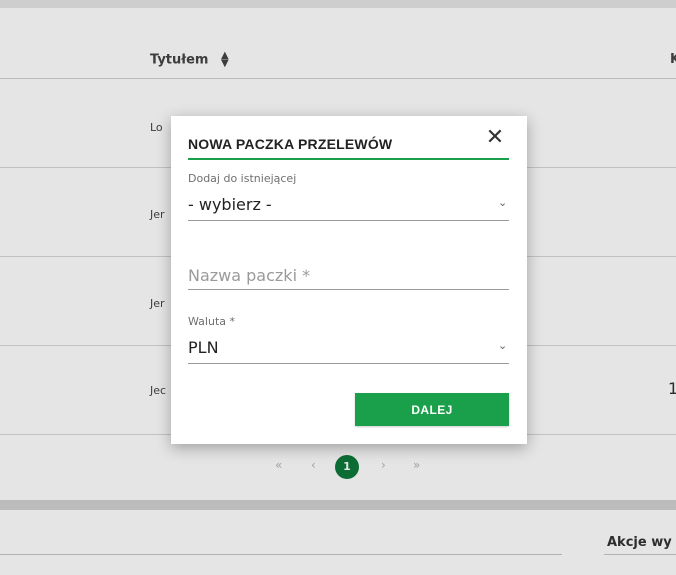  I want to click on next-button: DALEJ, so click(432, 409).